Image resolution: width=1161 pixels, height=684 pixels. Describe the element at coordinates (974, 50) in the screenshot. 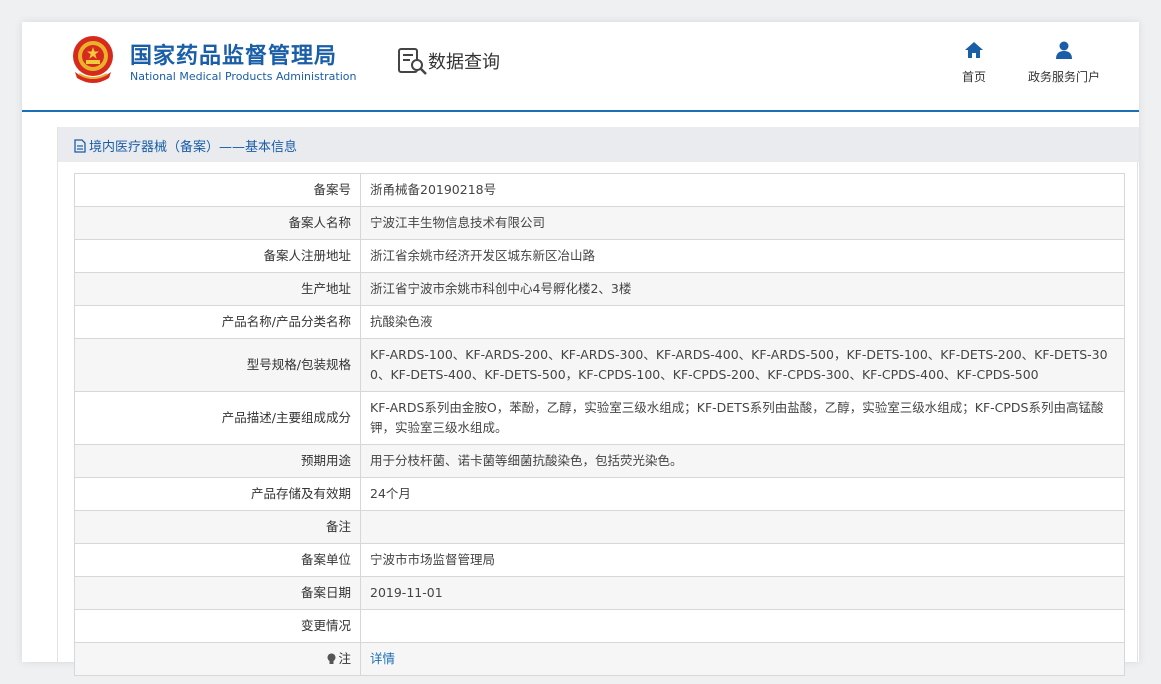

I see `home-icon` at that location.